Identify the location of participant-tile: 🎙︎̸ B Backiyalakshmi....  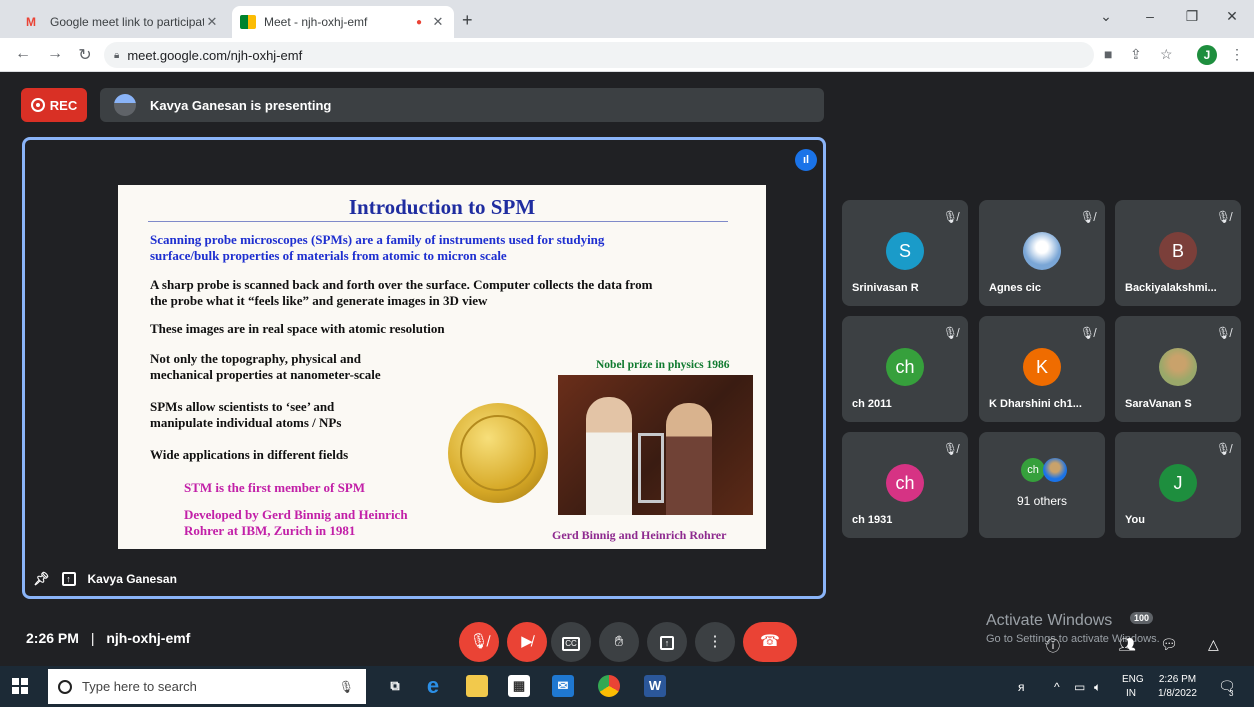
(1178, 253).